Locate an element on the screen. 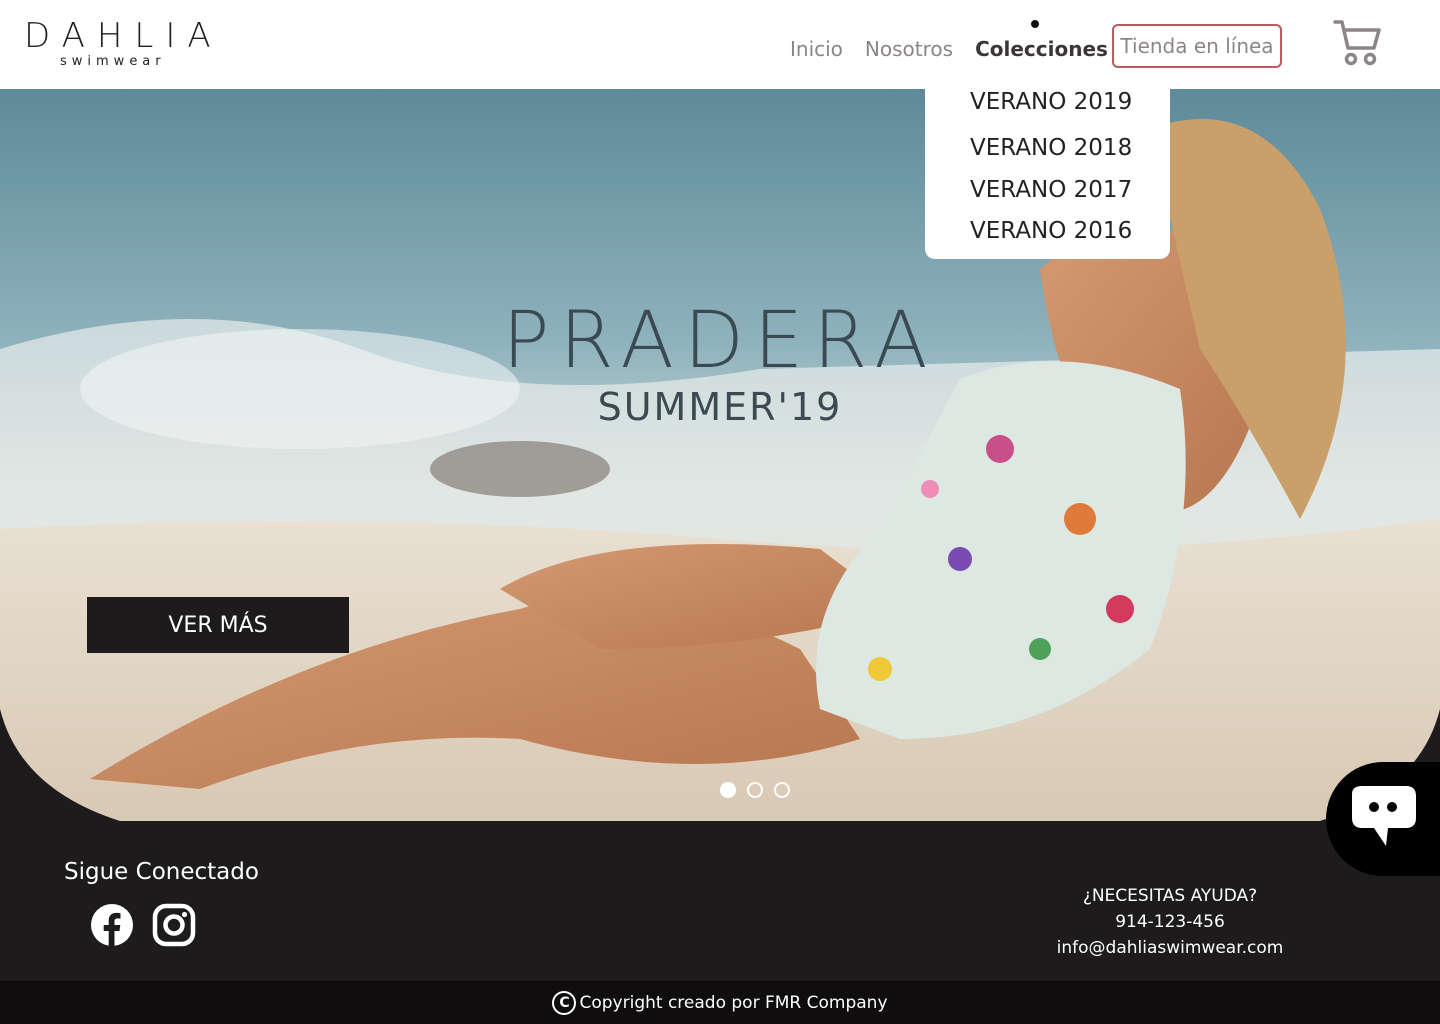 The width and height of the screenshot is (1440, 1024). instagram-icon is located at coordinates (174, 925).